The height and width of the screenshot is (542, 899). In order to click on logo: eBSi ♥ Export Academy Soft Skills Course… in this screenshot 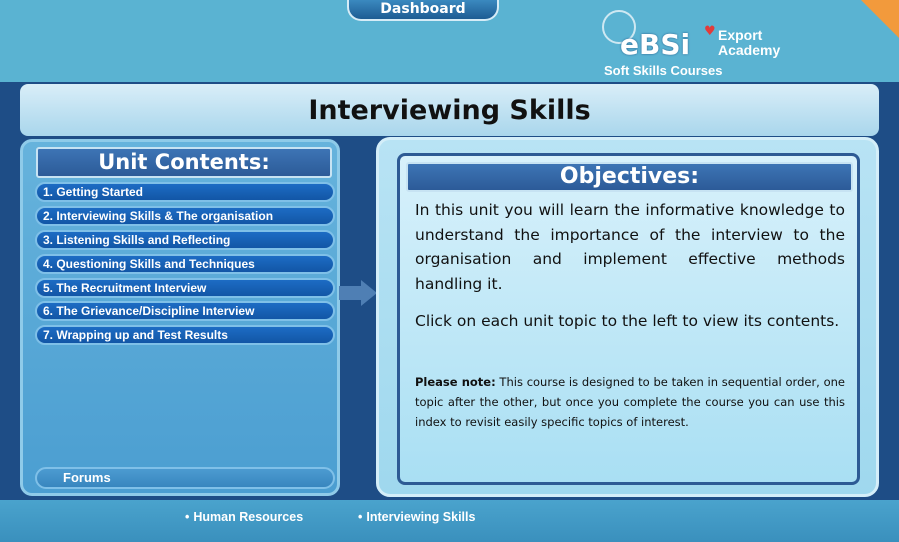, I will do `click(690, 45)`.